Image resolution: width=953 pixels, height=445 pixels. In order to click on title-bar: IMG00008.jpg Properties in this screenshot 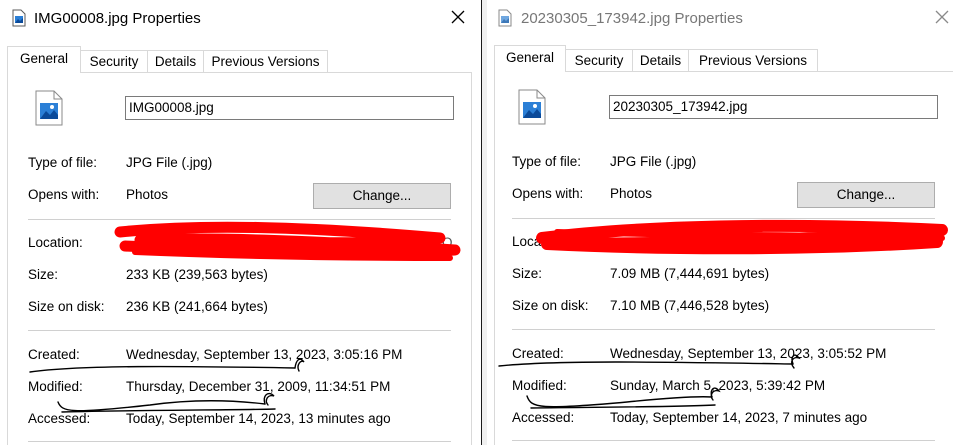, I will do `click(240, 19)`.